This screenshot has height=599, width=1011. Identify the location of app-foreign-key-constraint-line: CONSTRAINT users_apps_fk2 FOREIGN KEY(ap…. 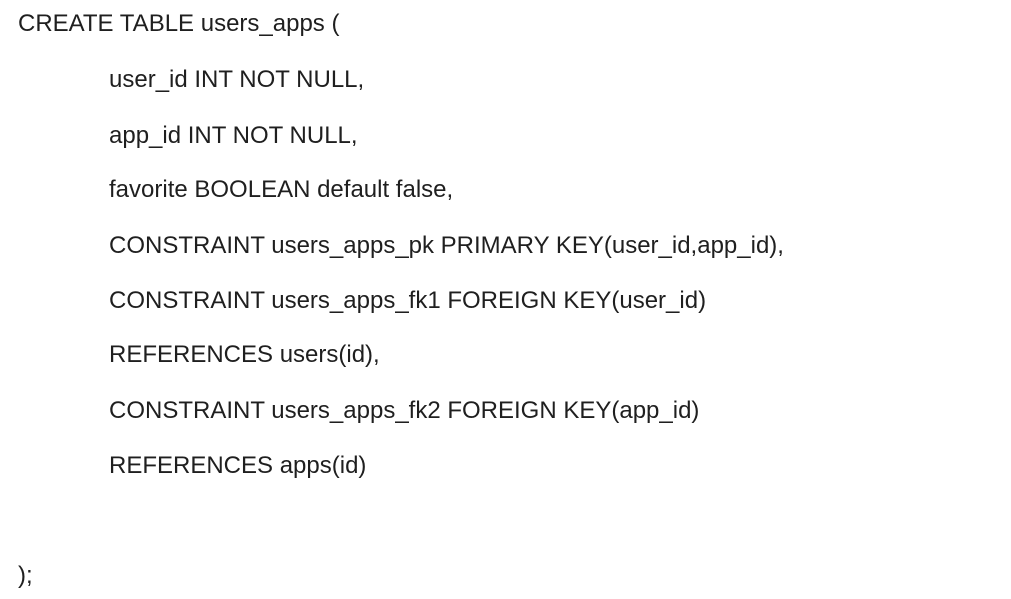
(404, 410).